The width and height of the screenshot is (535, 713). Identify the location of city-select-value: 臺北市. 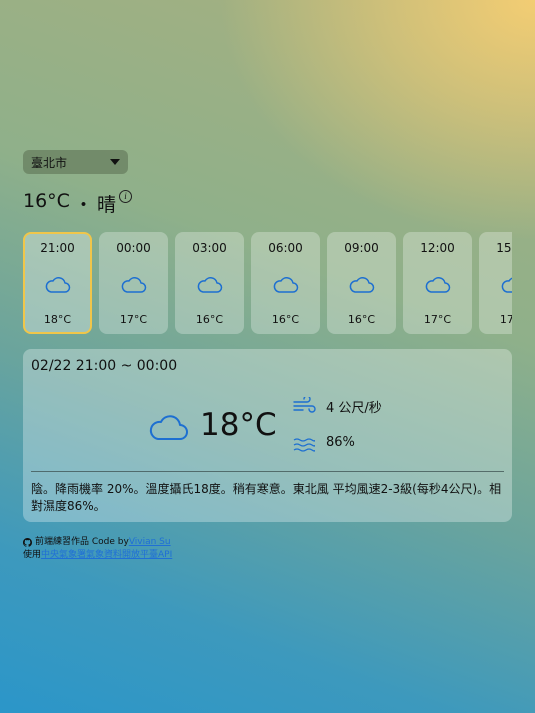
(49, 162).